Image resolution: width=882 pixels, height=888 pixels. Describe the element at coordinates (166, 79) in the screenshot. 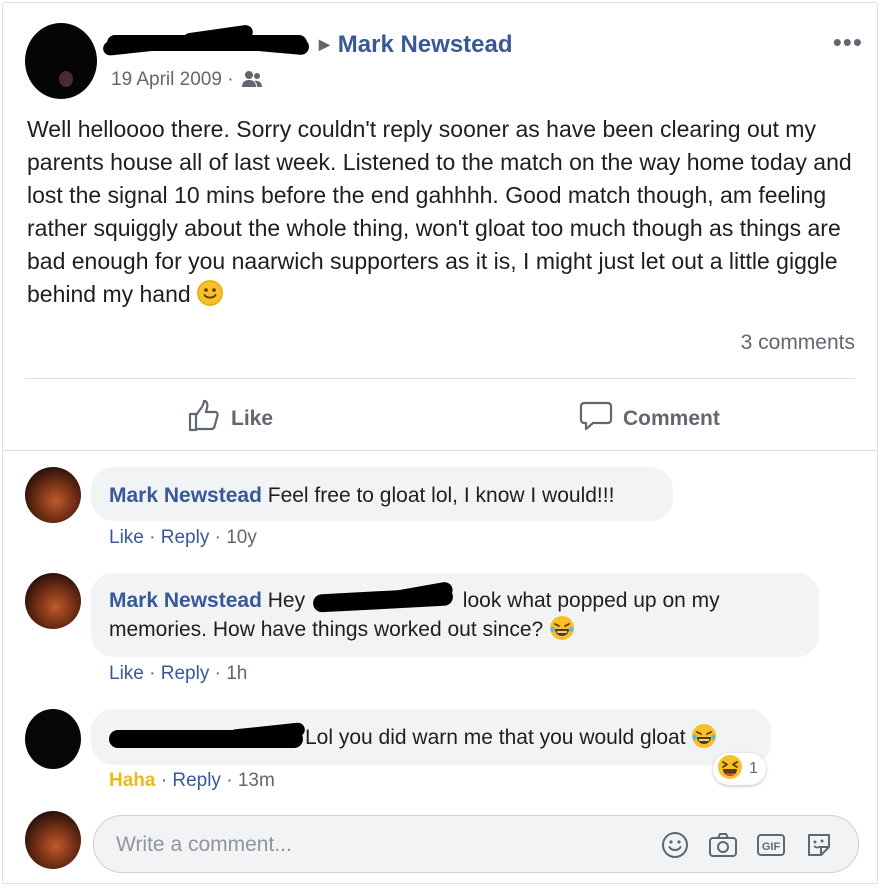

I see `post-date: 19 April 2009` at that location.